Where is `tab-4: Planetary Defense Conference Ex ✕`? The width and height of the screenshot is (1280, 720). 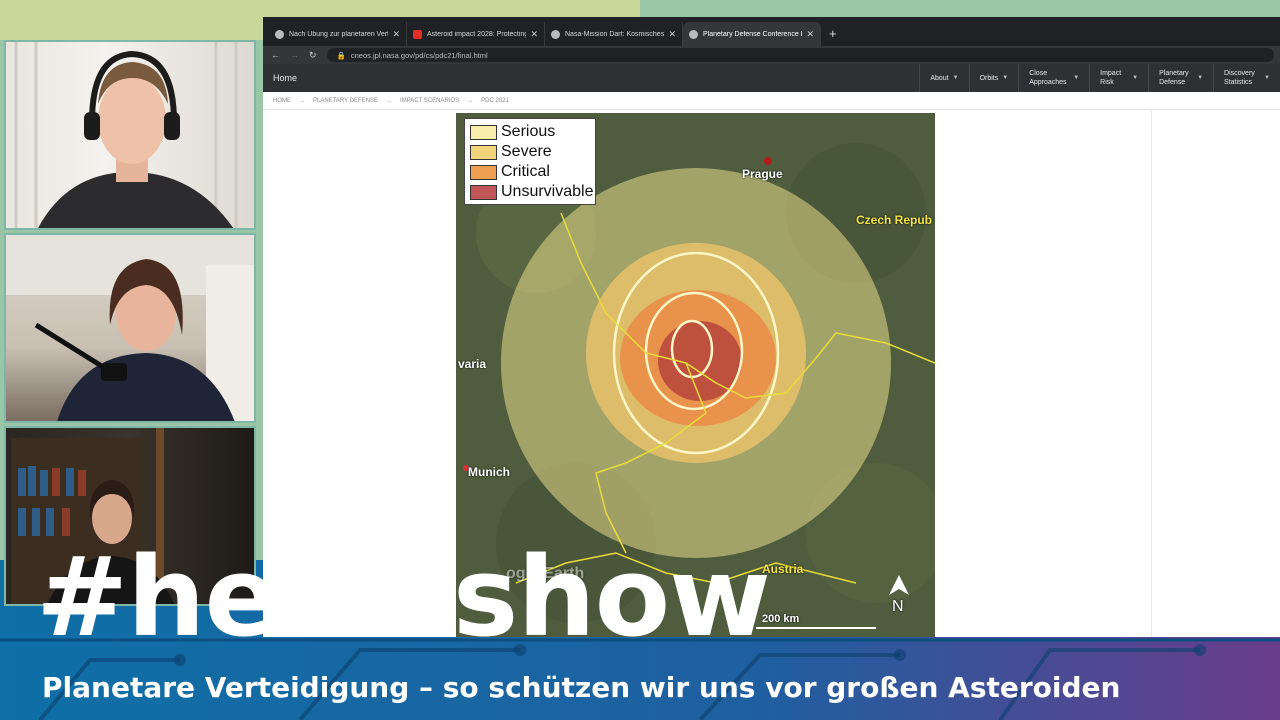
tab-4: Planetary Defense Conference Ex ✕ is located at coordinates (752, 34).